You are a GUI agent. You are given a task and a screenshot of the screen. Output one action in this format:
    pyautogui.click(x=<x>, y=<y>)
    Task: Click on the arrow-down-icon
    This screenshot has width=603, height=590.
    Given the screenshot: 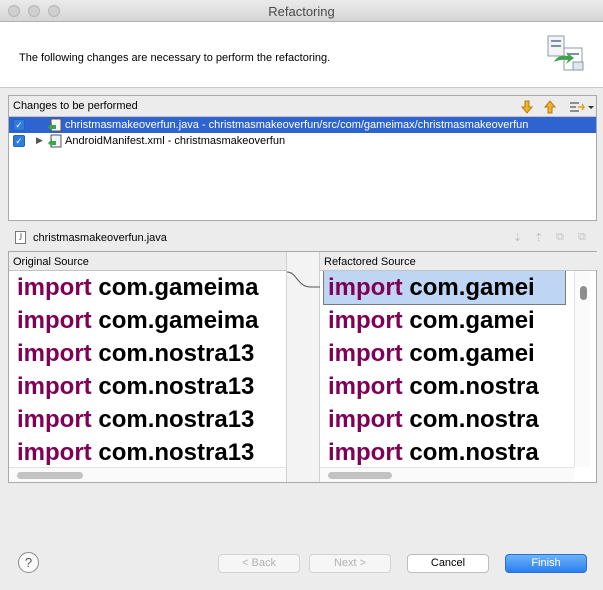 What is the action you would take?
    pyautogui.click(x=527, y=107)
    